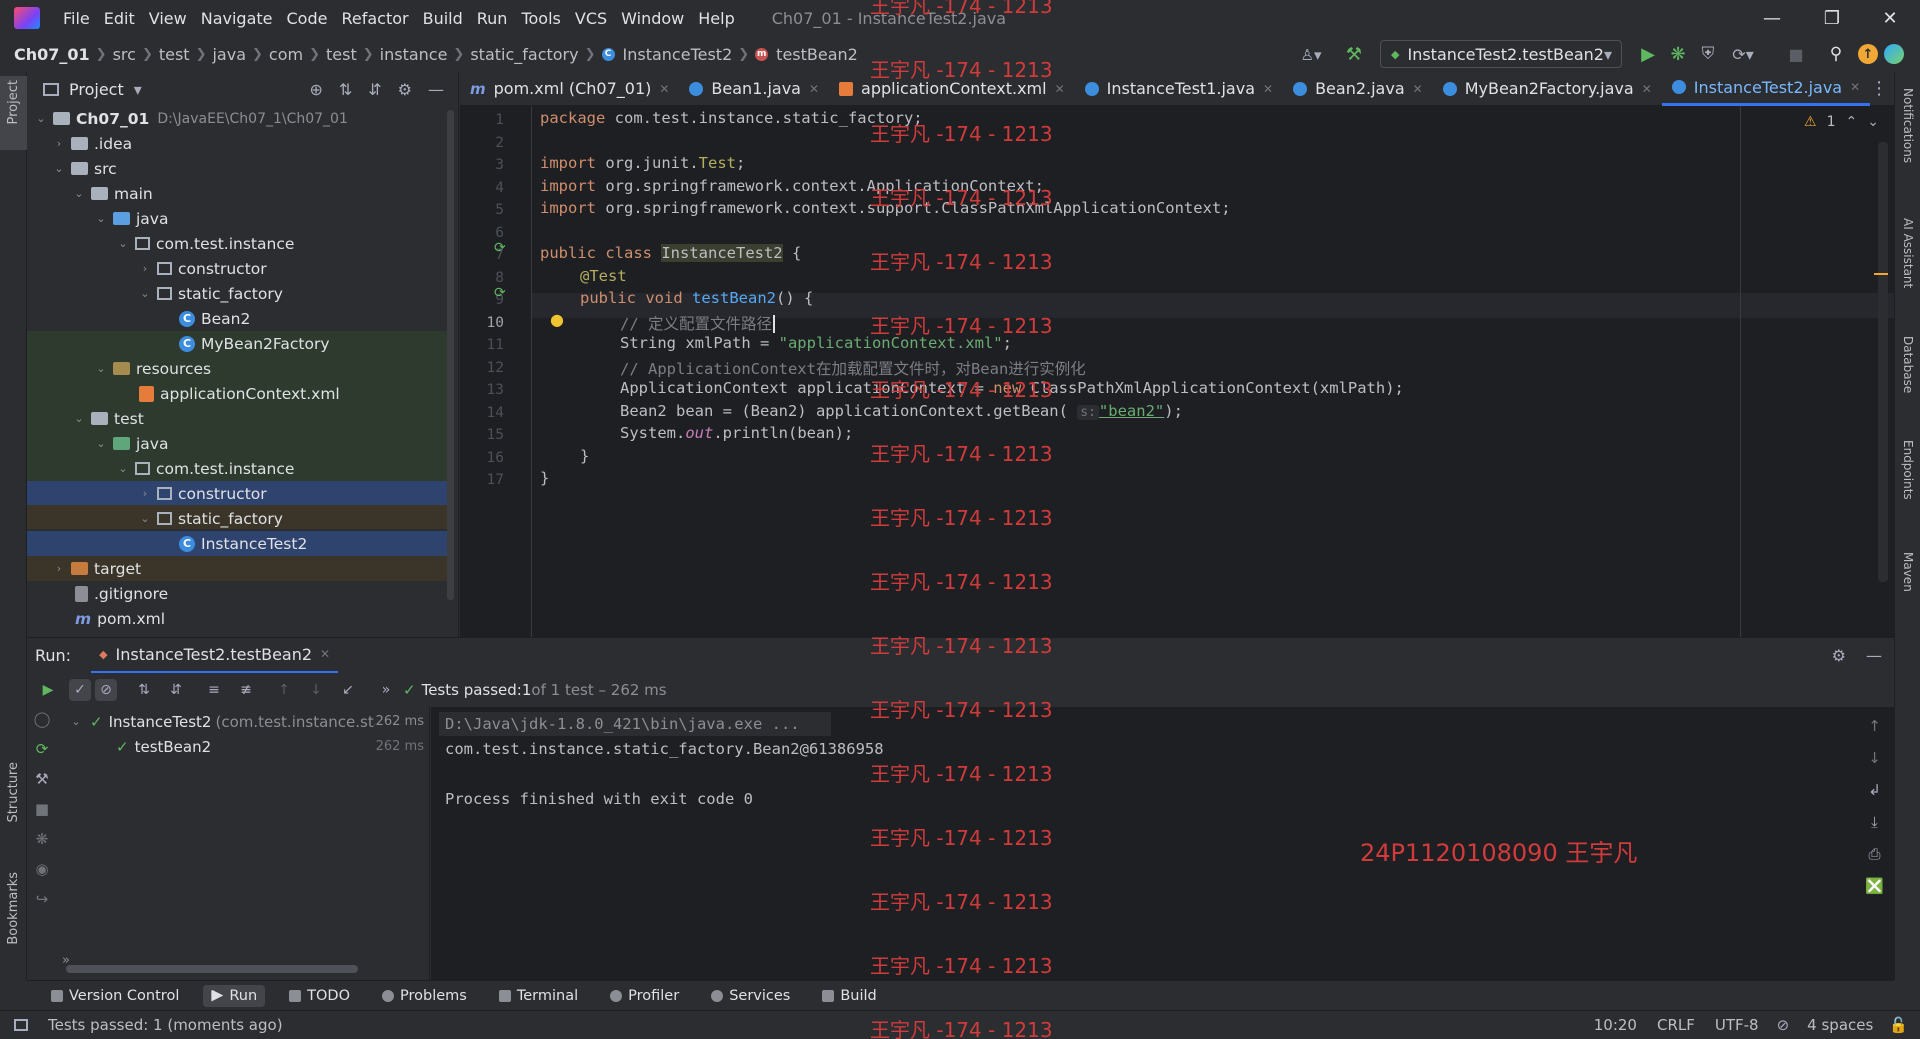 The height and width of the screenshot is (1039, 1920). What do you see at coordinates (52, 54) in the screenshot?
I see `breadcrumb-item: Ch07_01` at bounding box center [52, 54].